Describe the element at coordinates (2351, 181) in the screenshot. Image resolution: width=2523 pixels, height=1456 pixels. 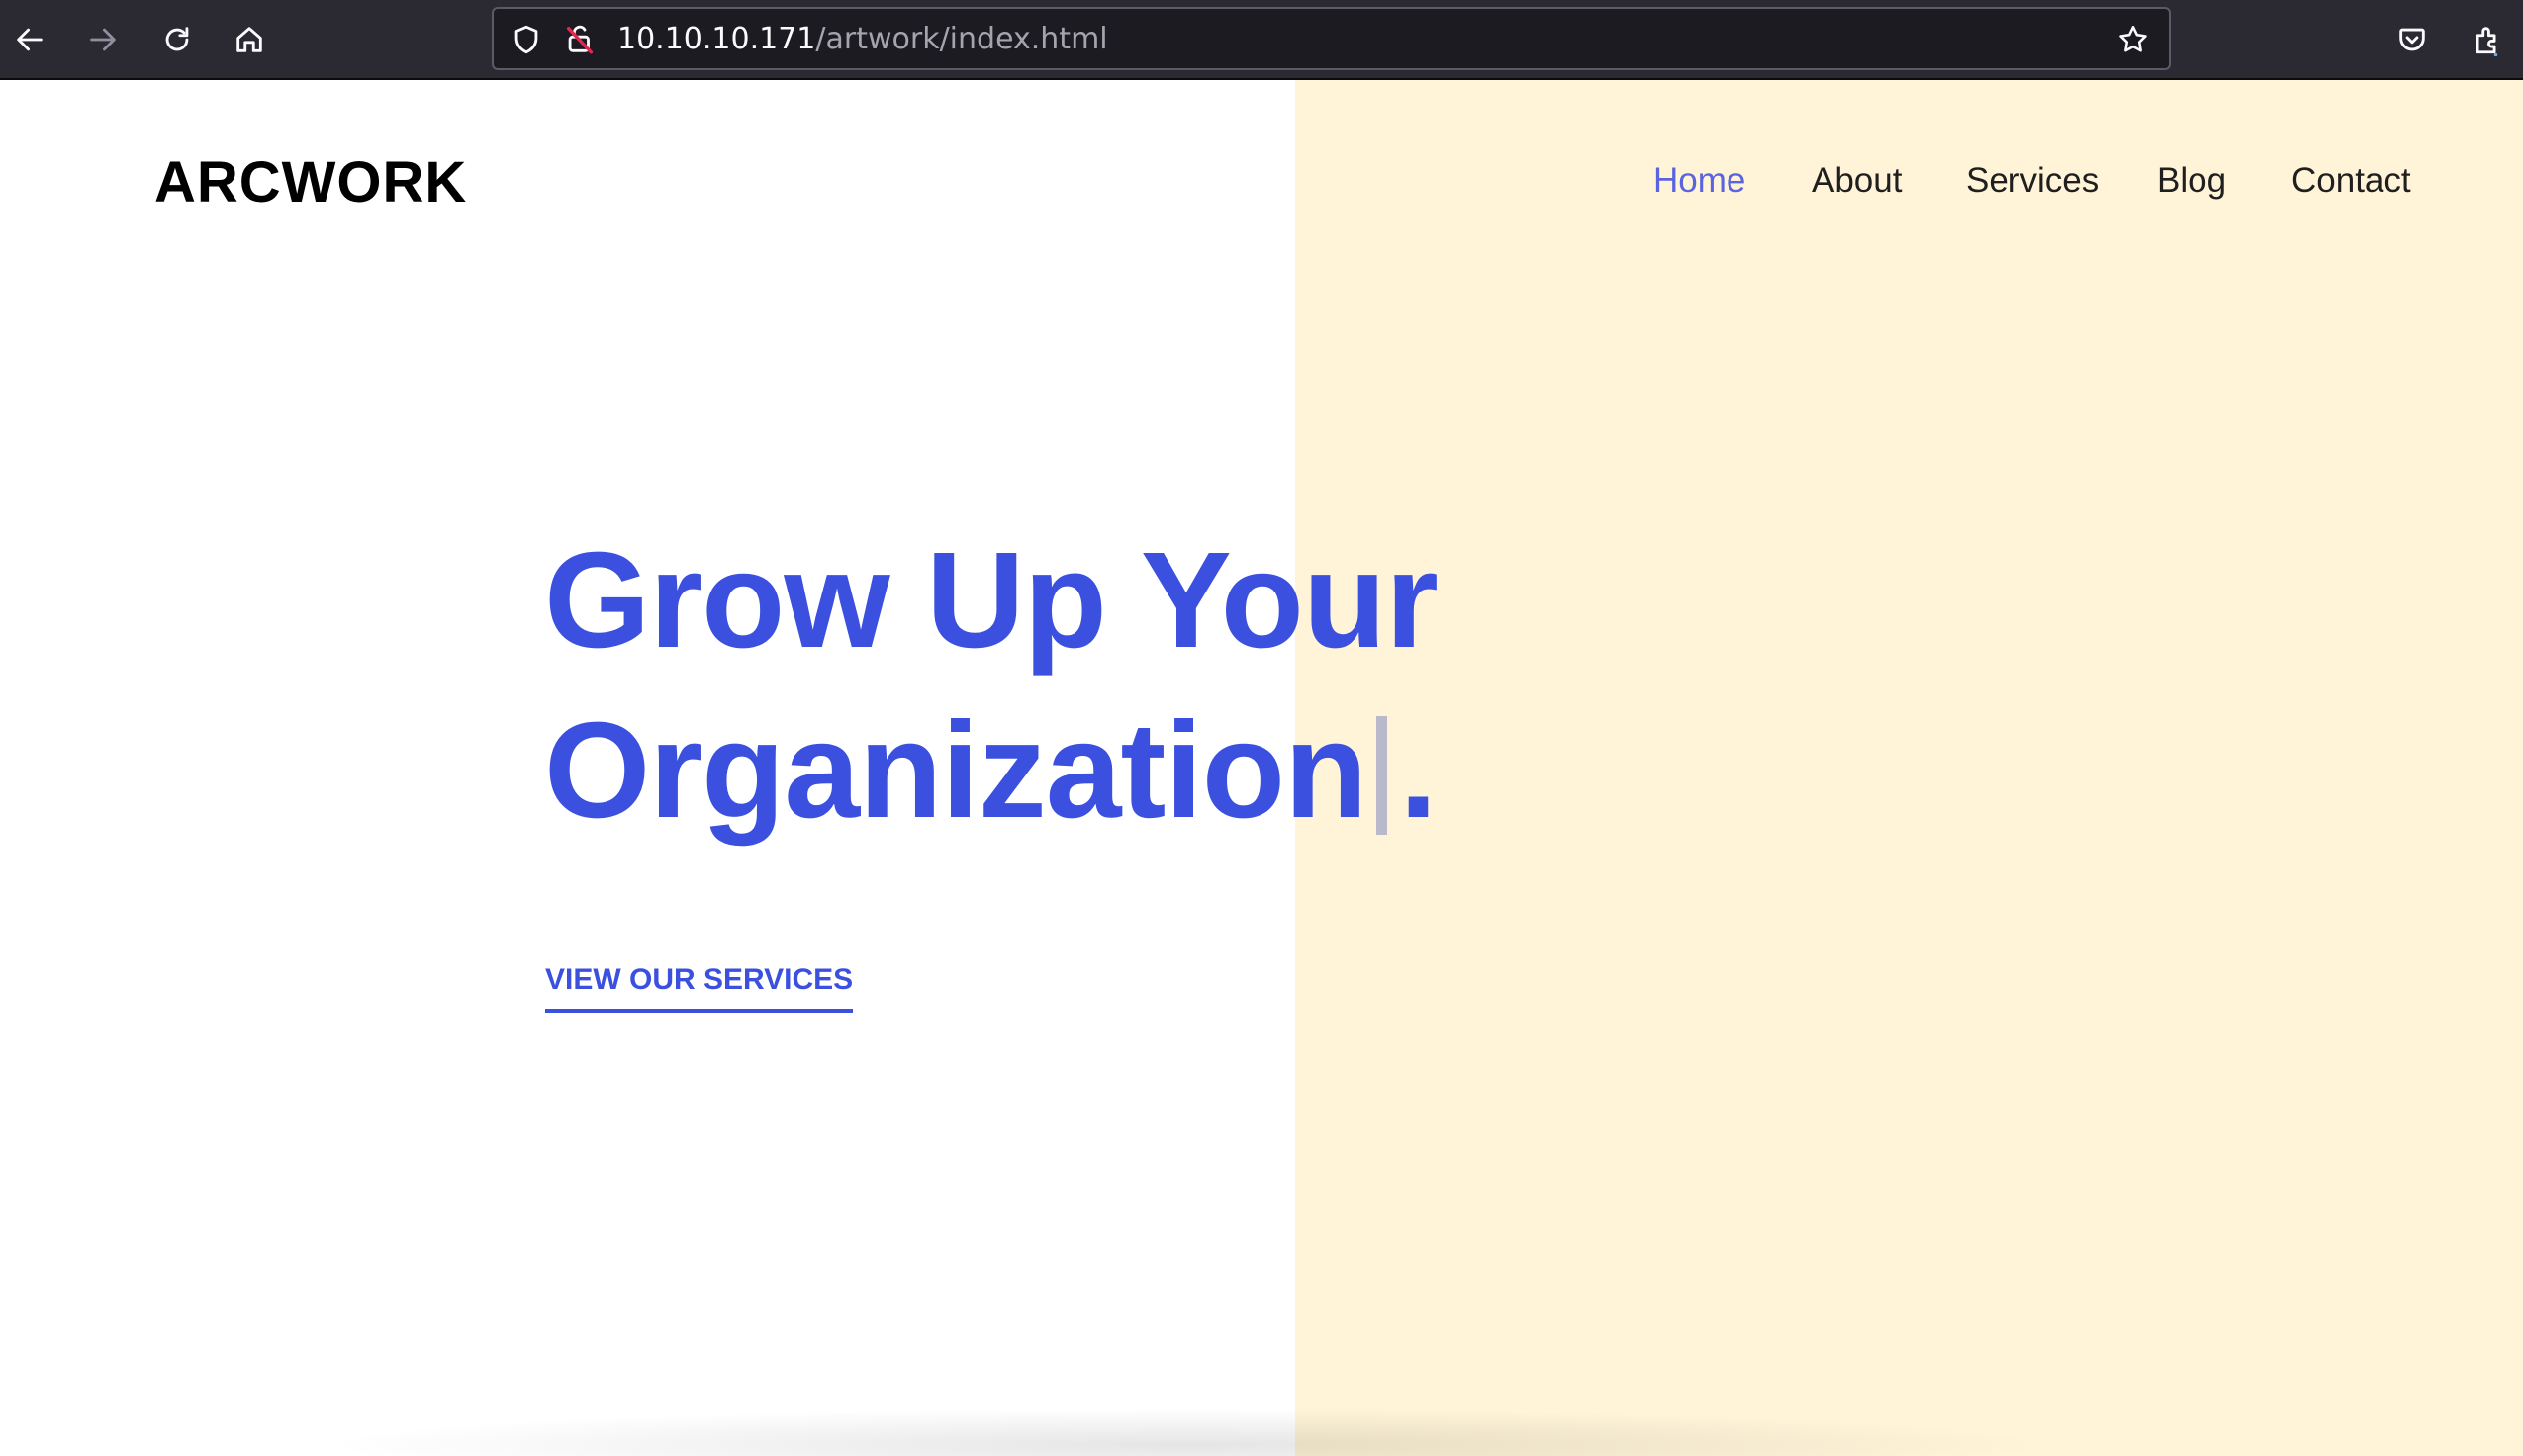
I see `nav-link-contact: Contact` at that location.